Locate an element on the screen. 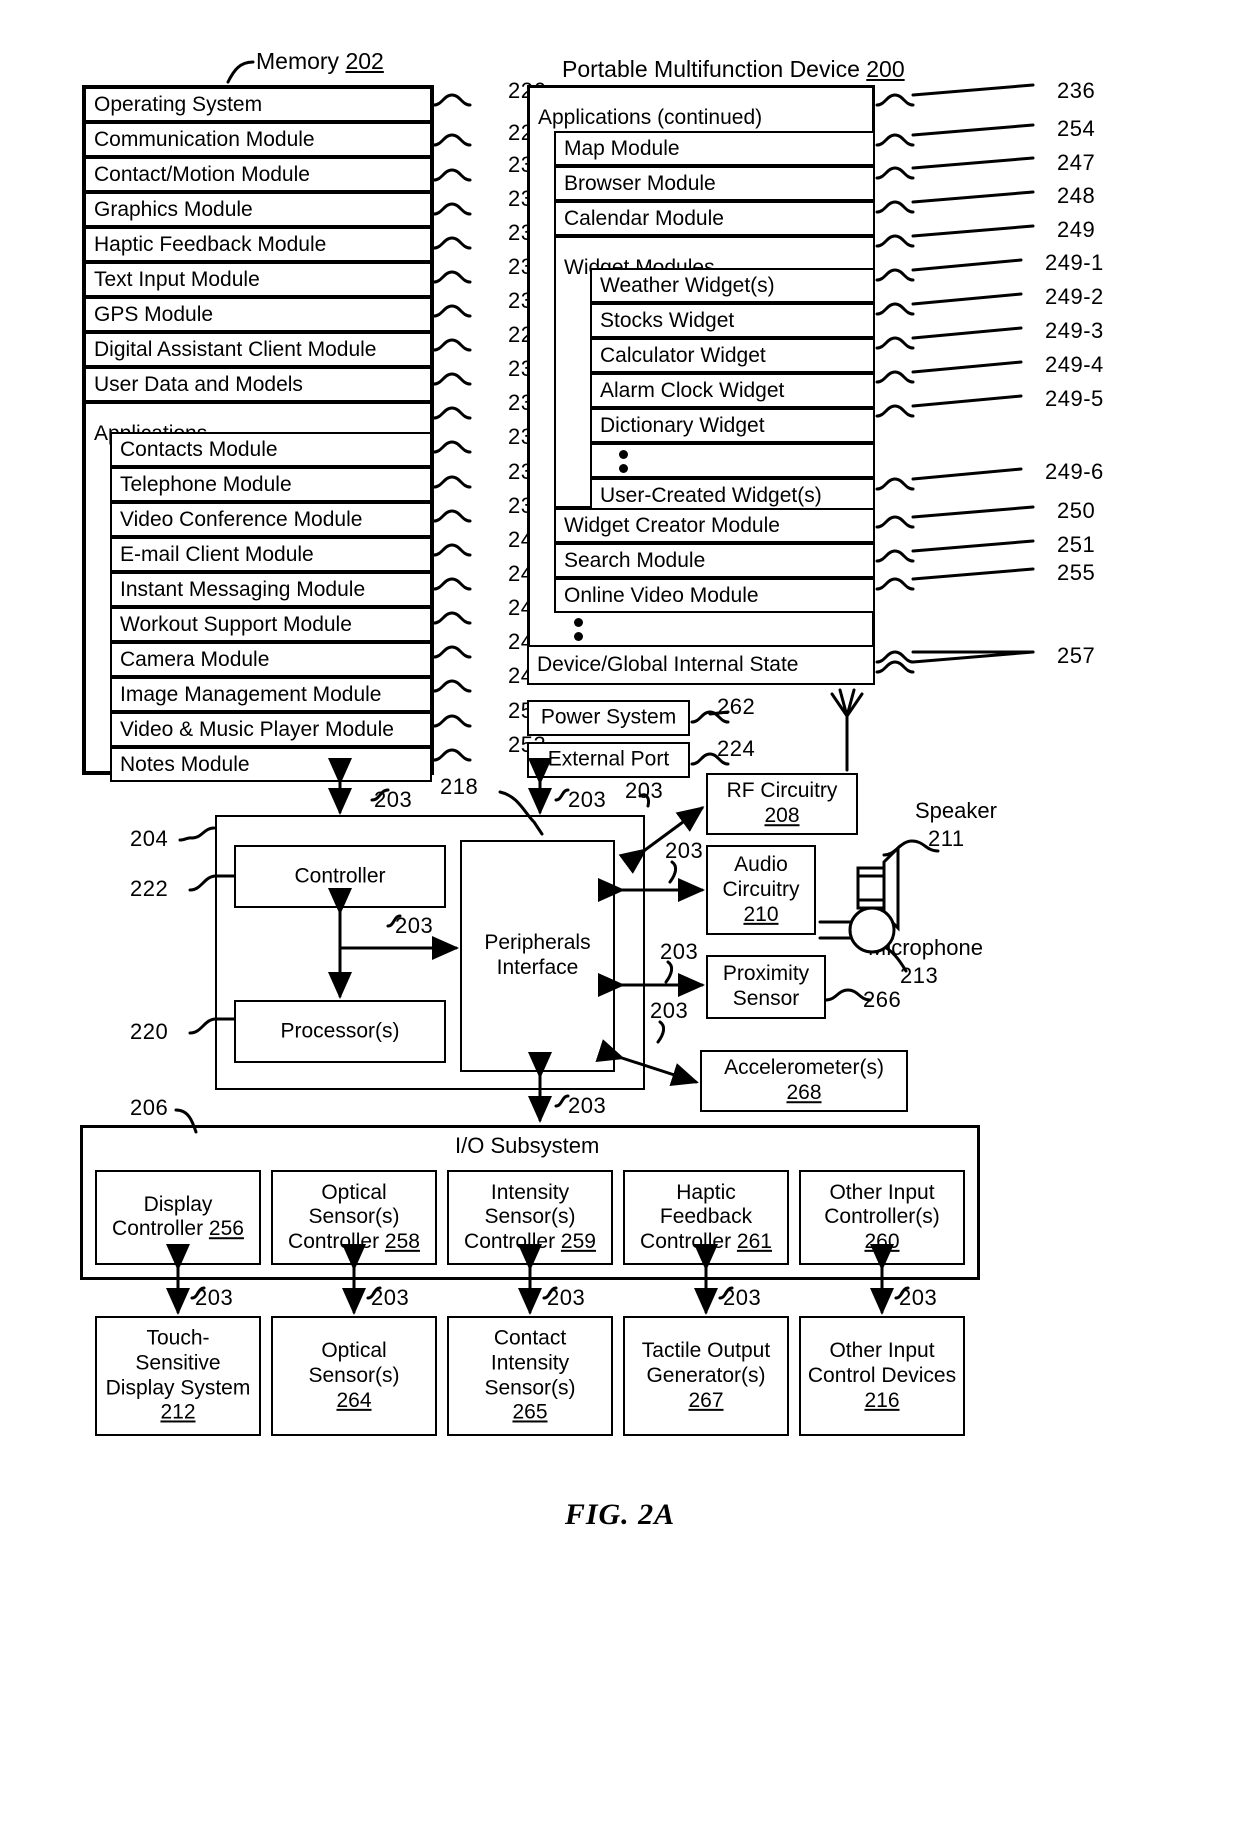 This screenshot has width=1240, height=1839. ref-236-right: 236 is located at coordinates (1076, 90).